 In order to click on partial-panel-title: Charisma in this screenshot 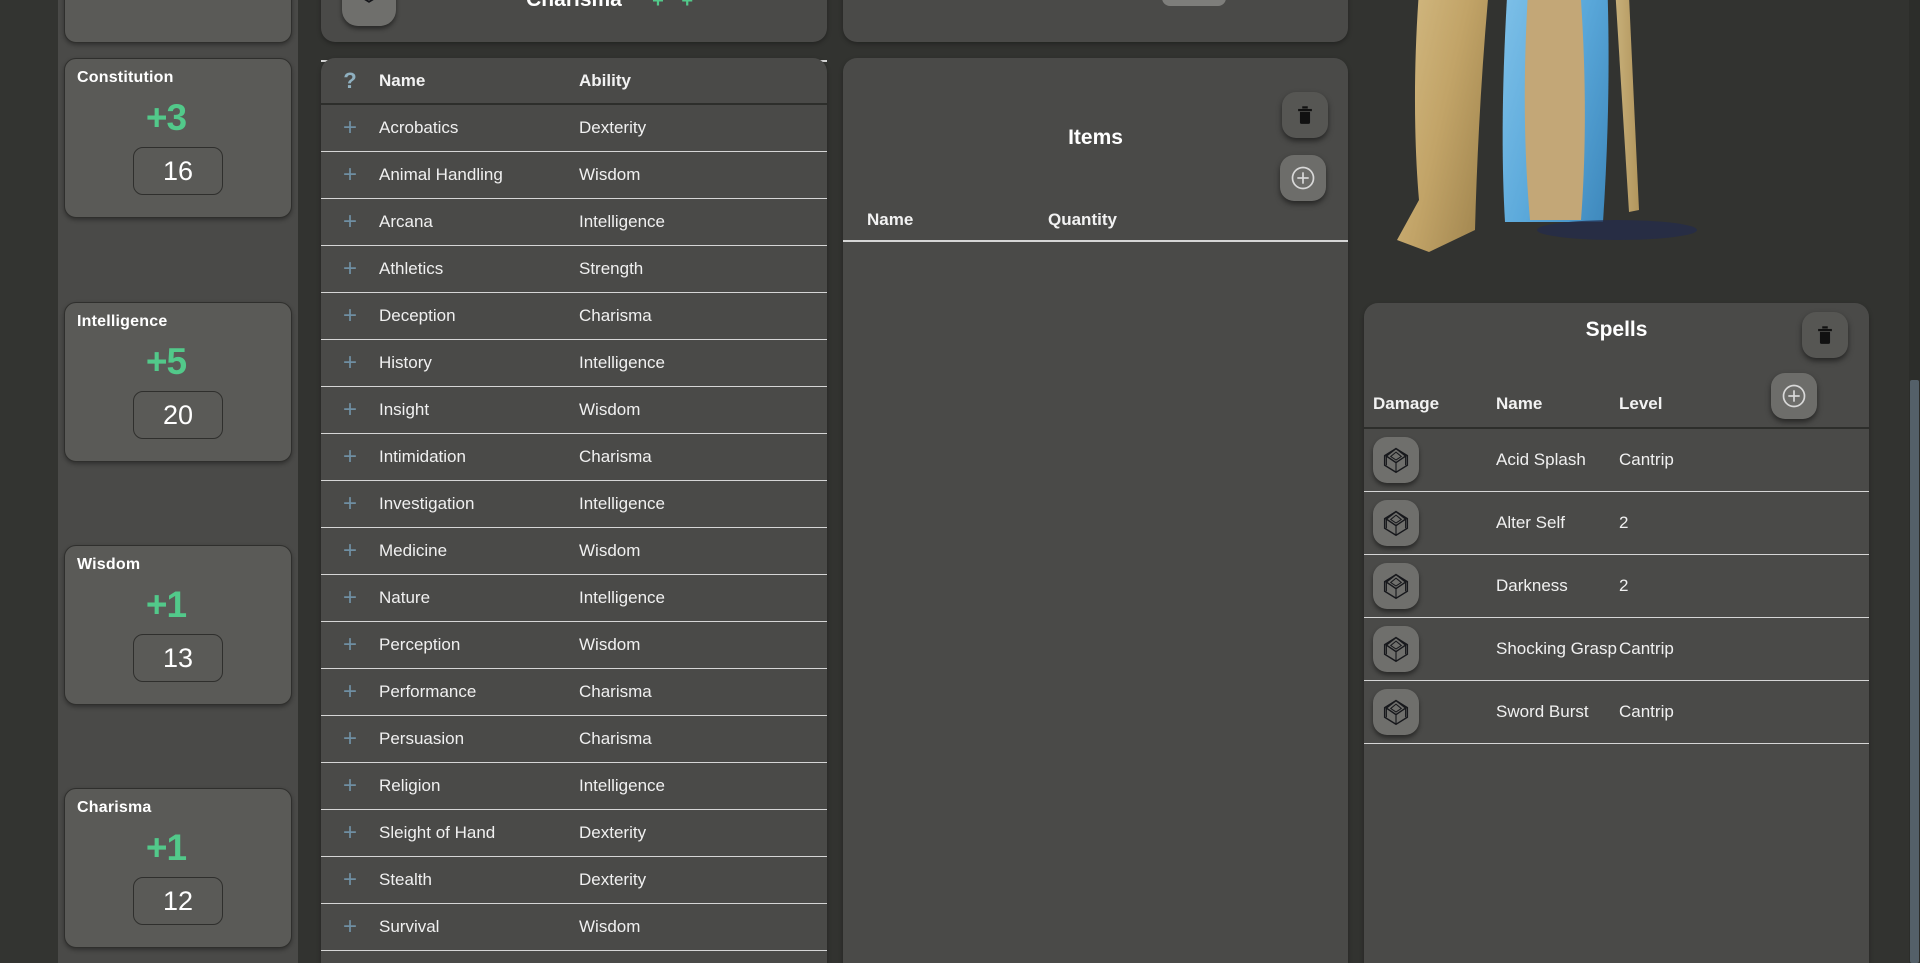, I will do `click(574, 6)`.